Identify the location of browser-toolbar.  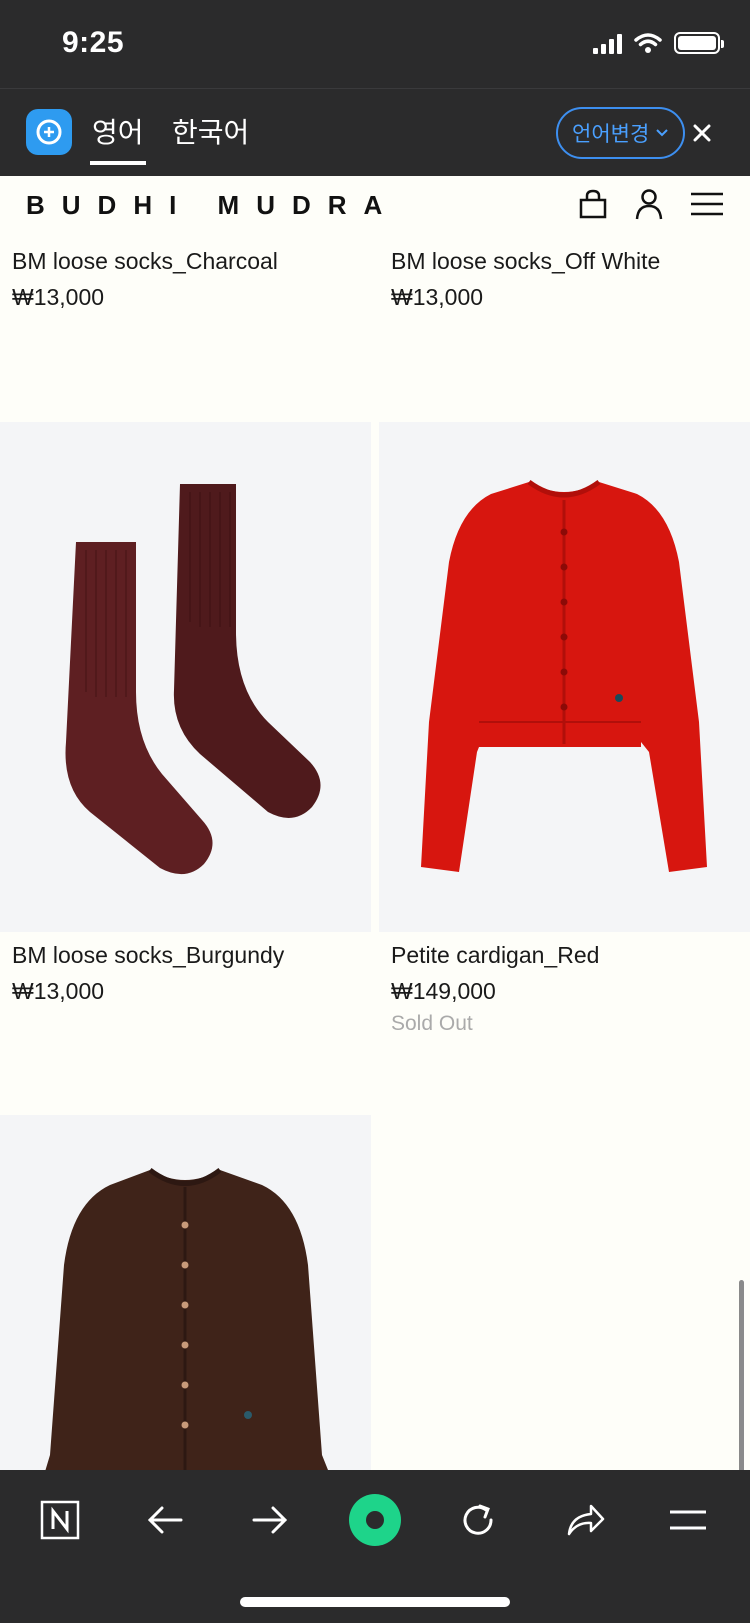
(375, 1546).